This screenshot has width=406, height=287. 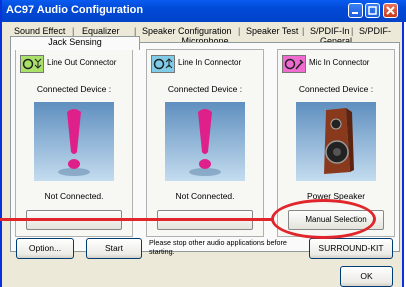 What do you see at coordinates (204, 11) in the screenshot?
I see `title-bar: AC97 Audio Configuration` at bounding box center [204, 11].